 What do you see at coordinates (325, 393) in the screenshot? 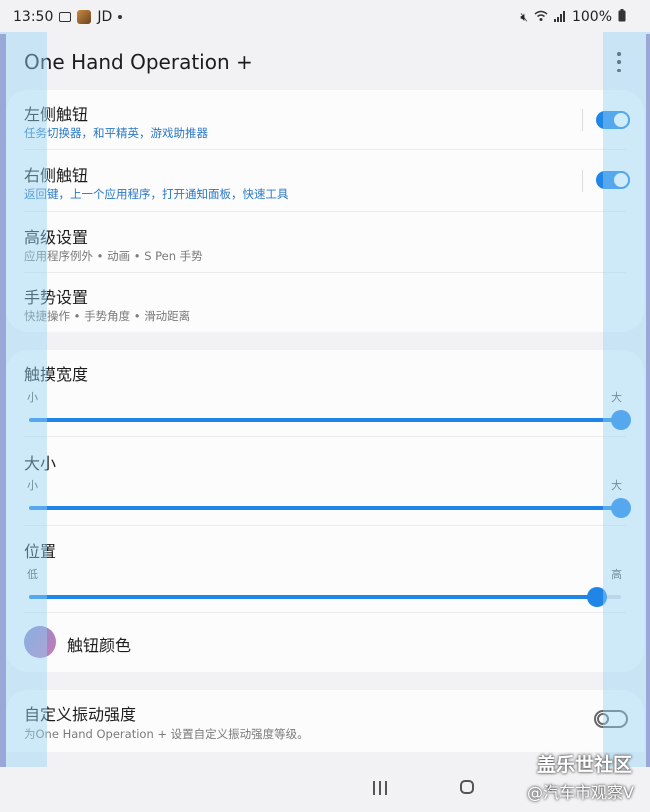
I see `touch-width-row: 触摸宽度 小 大` at bounding box center [325, 393].